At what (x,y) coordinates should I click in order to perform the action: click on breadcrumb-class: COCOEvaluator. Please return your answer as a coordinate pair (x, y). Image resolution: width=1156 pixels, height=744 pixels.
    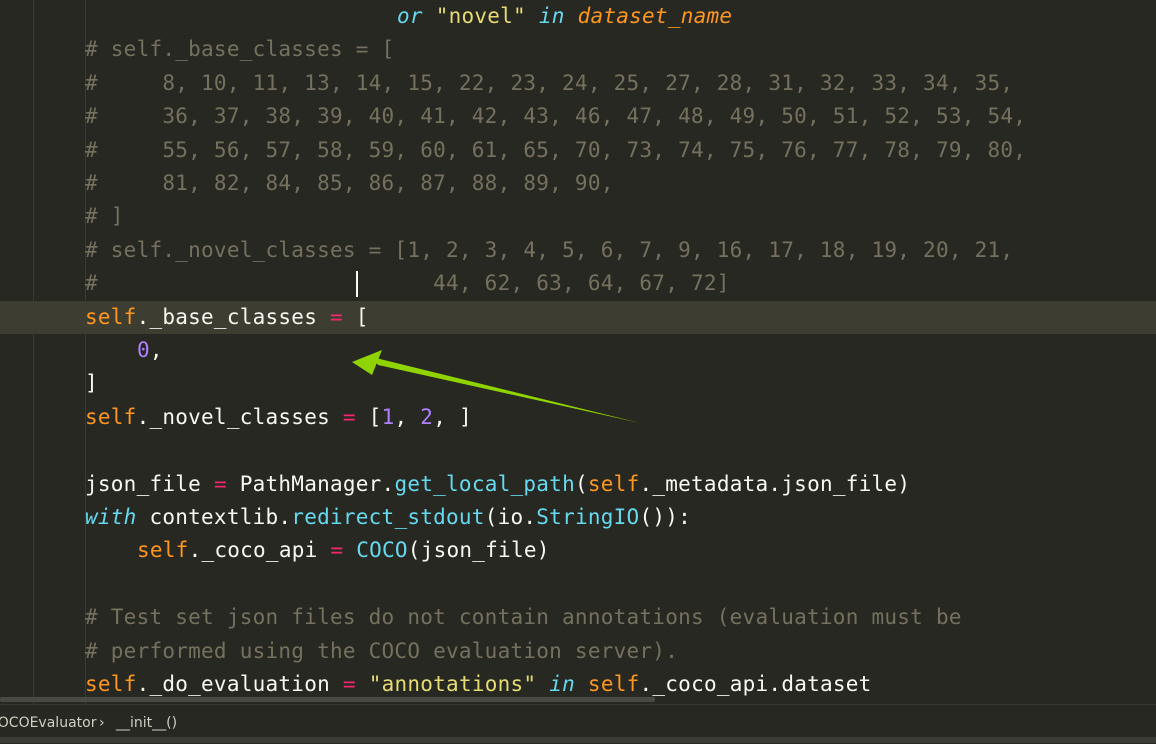
    Looking at the image, I should click on (48, 723).